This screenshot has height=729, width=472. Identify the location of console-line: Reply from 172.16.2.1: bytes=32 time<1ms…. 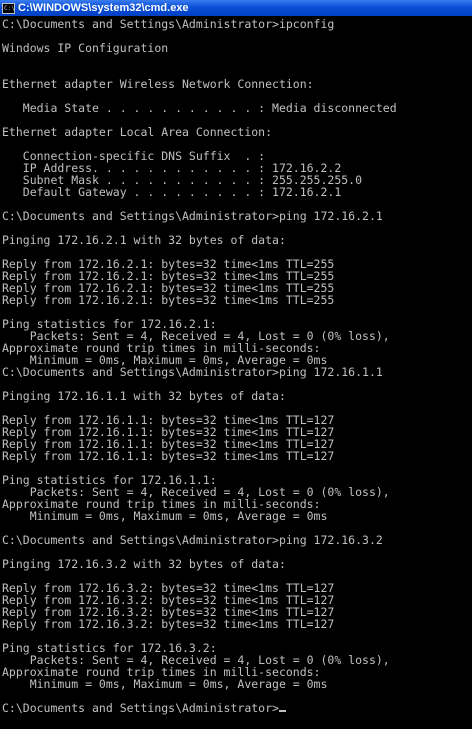
(236, 300).